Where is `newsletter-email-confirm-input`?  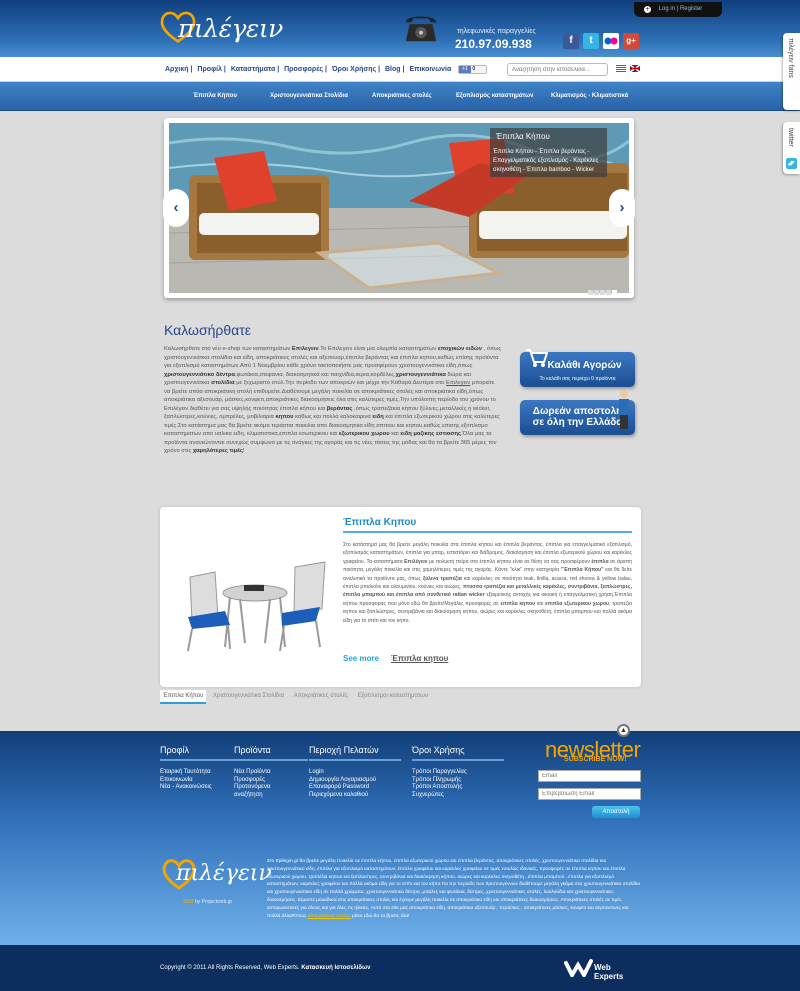
newsletter-email-confirm-input is located at coordinates (589, 794).